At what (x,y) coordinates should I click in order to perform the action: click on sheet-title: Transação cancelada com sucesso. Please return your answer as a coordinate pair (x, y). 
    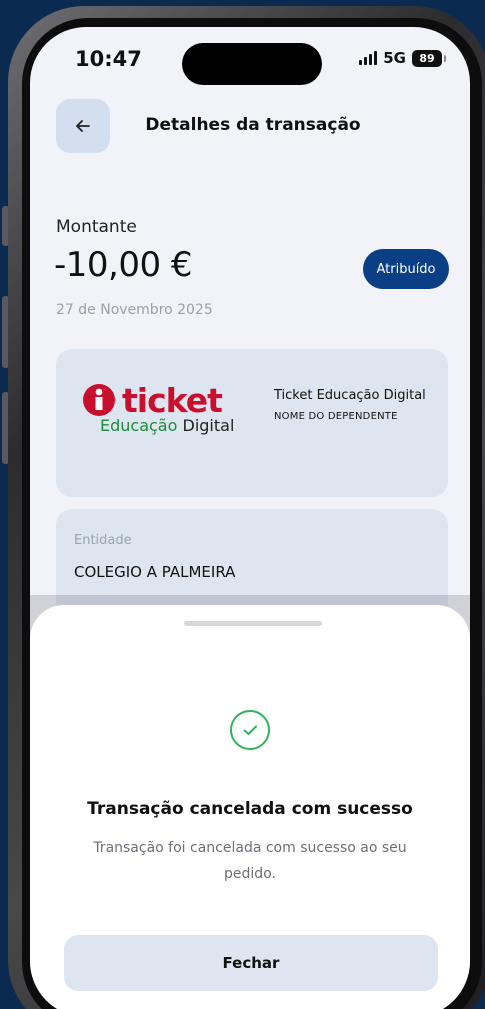
    Looking at the image, I should click on (250, 809).